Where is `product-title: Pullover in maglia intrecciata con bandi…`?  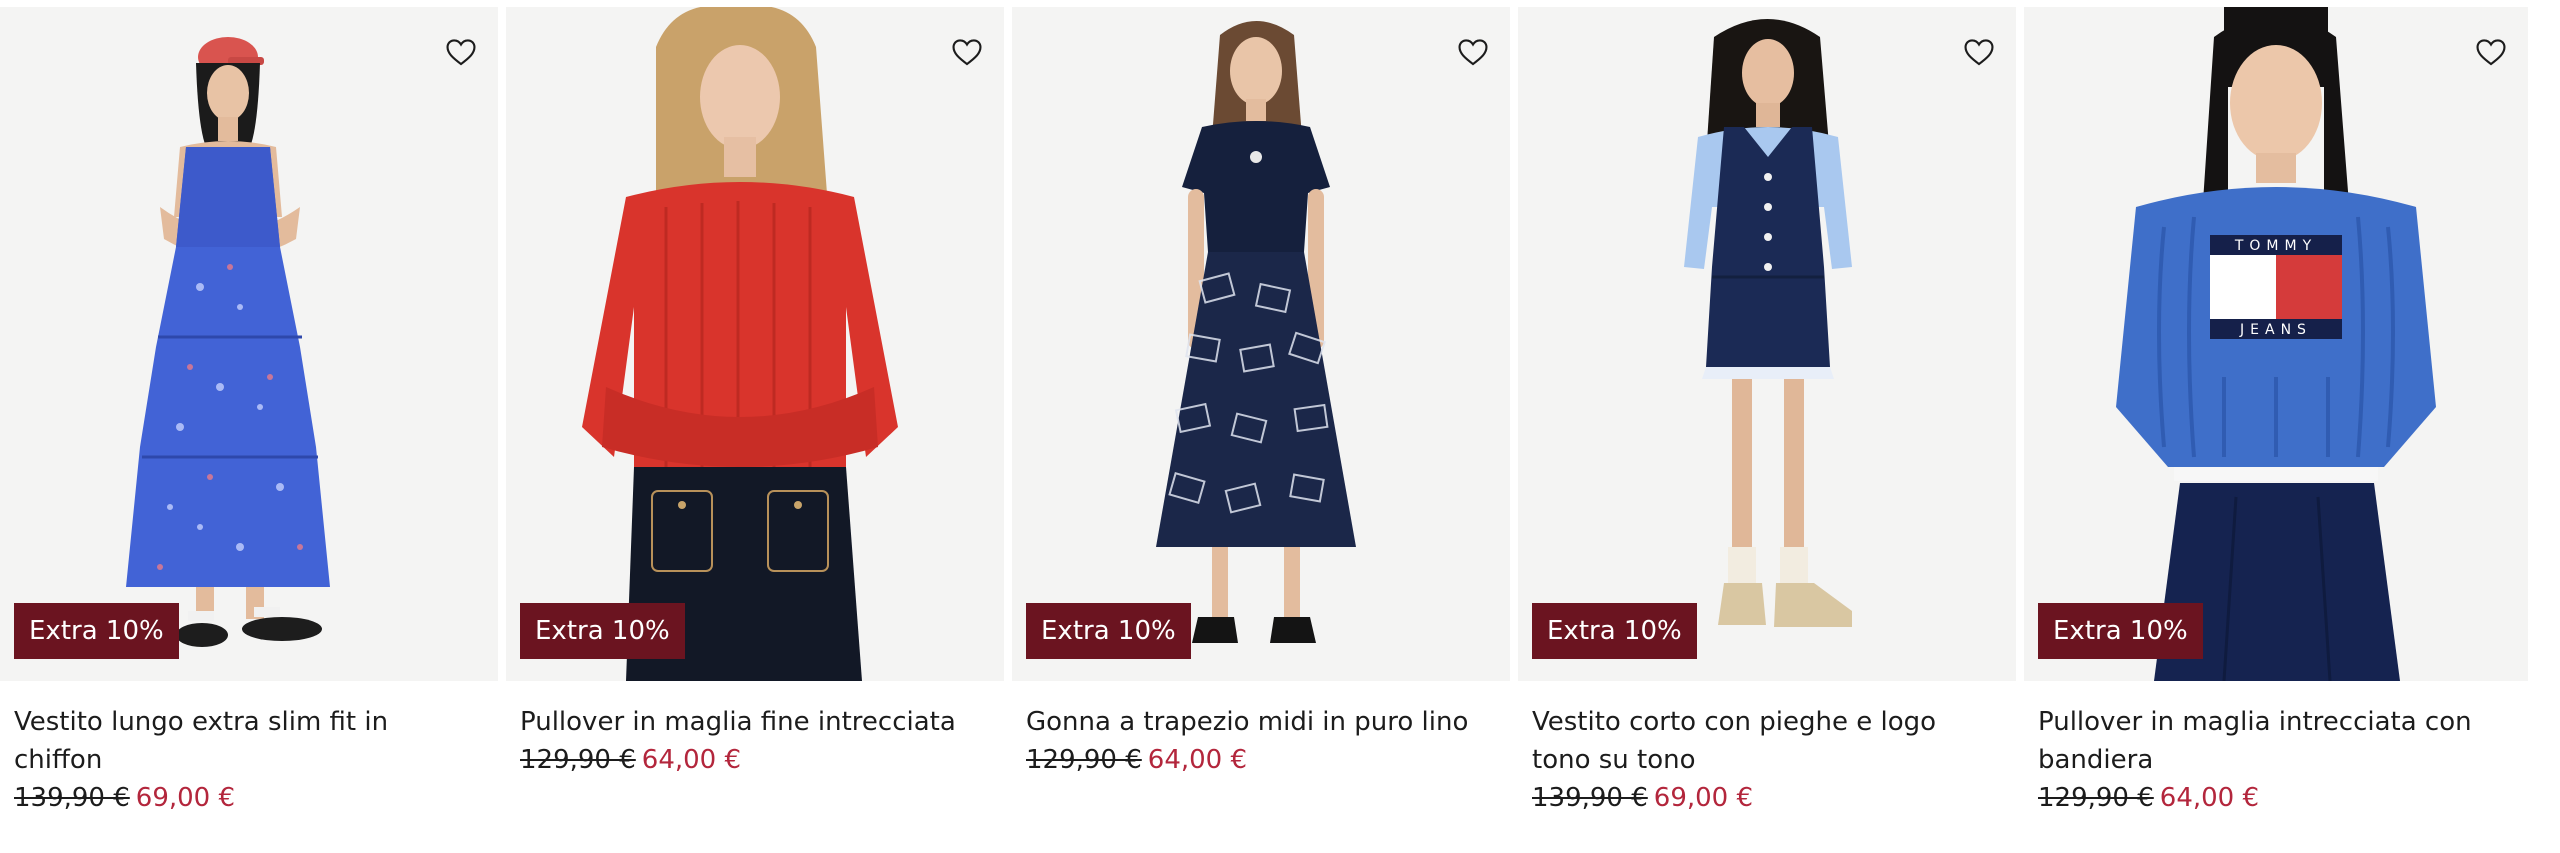
product-title: Pullover in maglia intrecciata con bandi… is located at coordinates (2276, 741).